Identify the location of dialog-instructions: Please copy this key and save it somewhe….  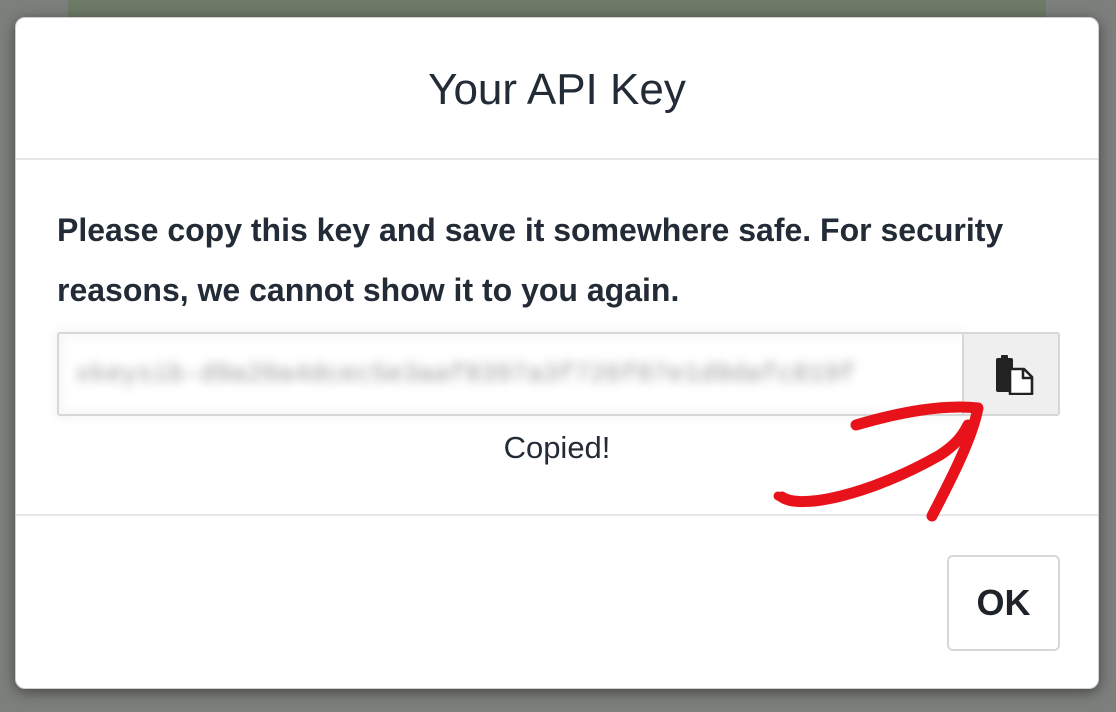
(530, 260).